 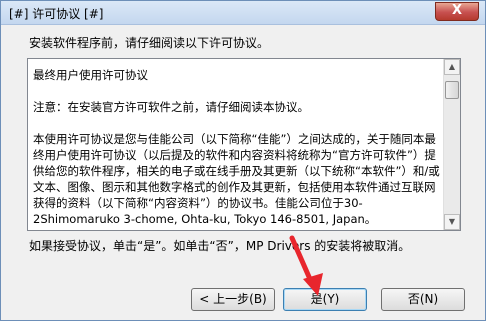 What do you see at coordinates (452, 90) in the screenshot?
I see `scroll-thumb` at bounding box center [452, 90].